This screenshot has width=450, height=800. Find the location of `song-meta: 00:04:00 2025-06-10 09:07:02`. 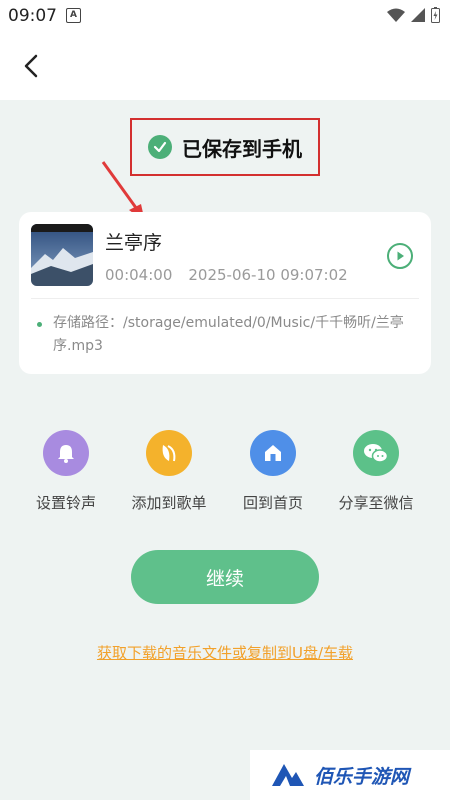

song-meta: 00:04:00 2025-06-10 09:07:02 is located at coordinates (226, 275).